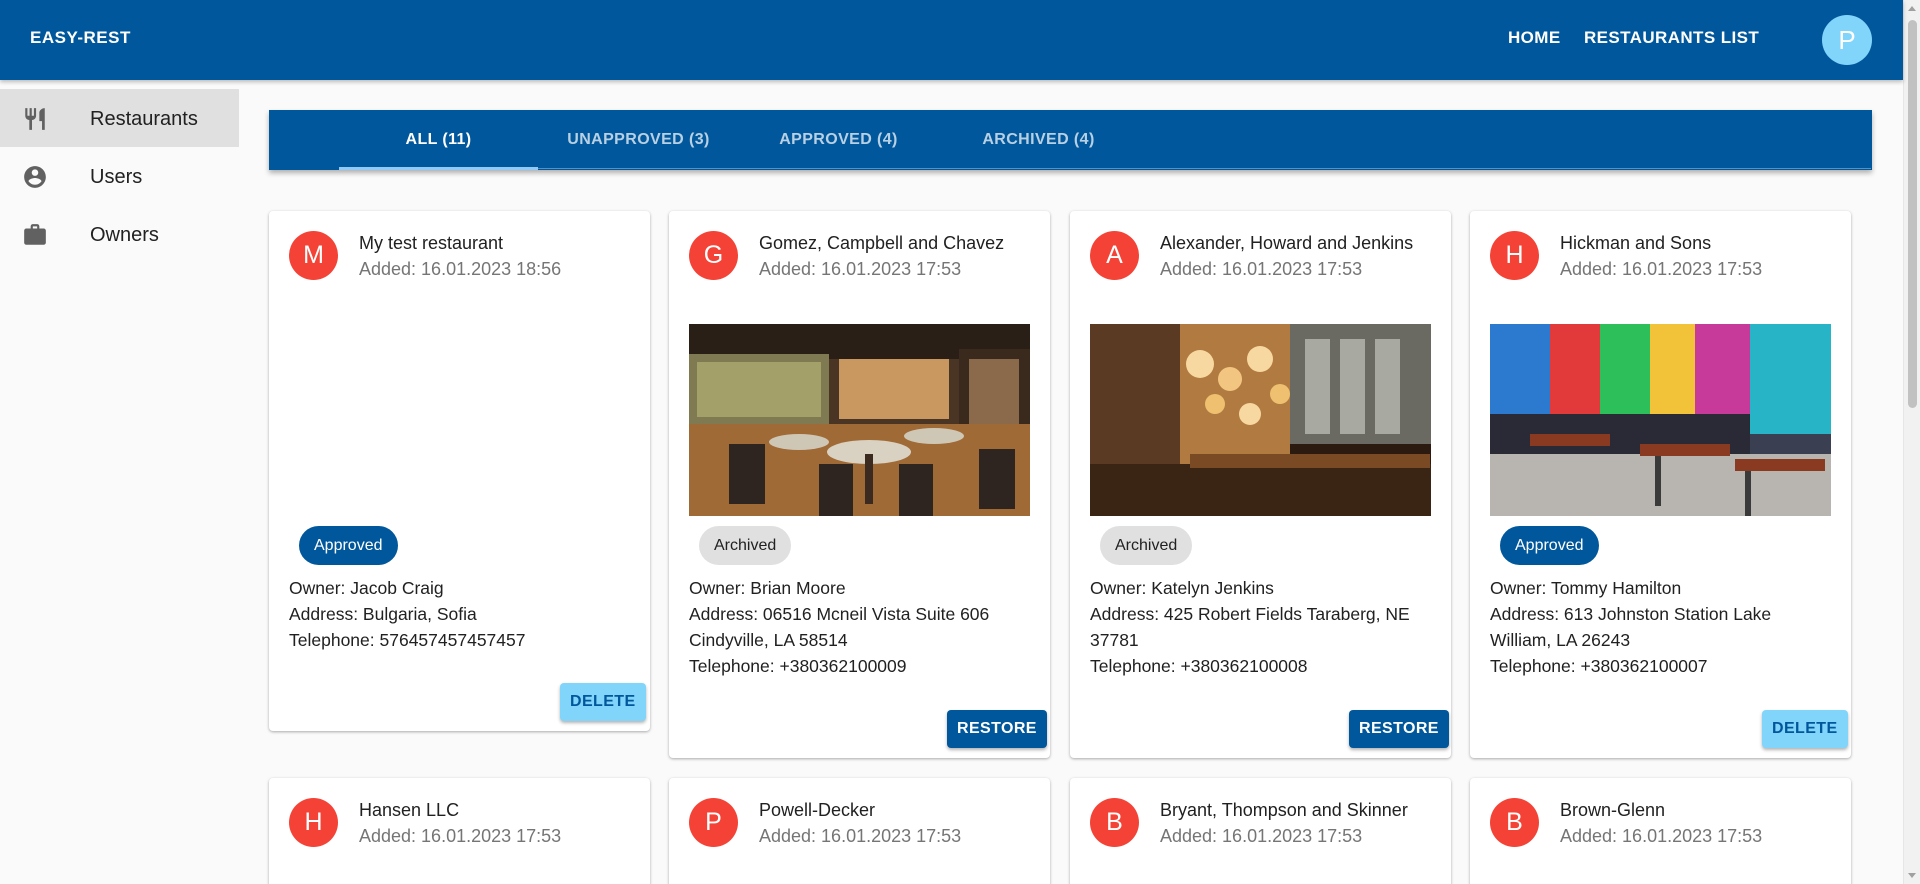 This screenshot has width=1920, height=884. I want to click on restaurant-name: Bryant, Thompson and Skinner, so click(1284, 810).